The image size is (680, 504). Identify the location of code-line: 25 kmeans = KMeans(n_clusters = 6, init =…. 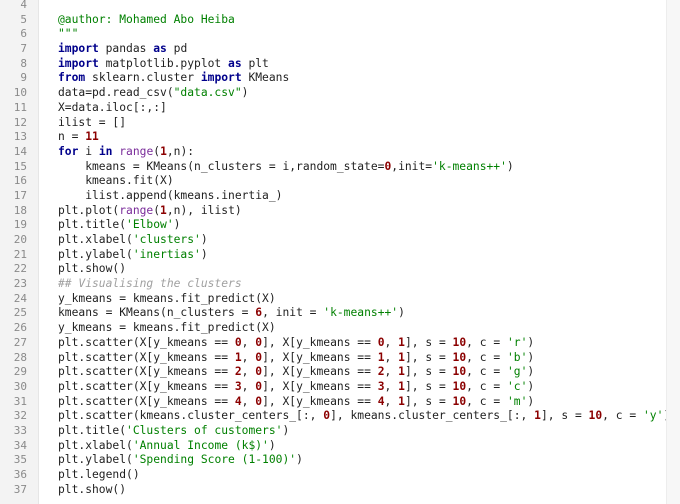
(340, 313).